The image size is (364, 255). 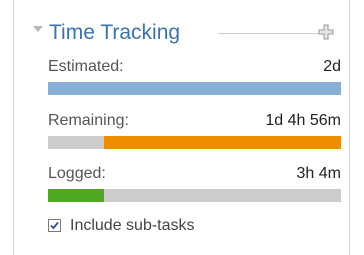 I want to click on remaining-row: Remaining: 1d 4h 56m, so click(x=194, y=133).